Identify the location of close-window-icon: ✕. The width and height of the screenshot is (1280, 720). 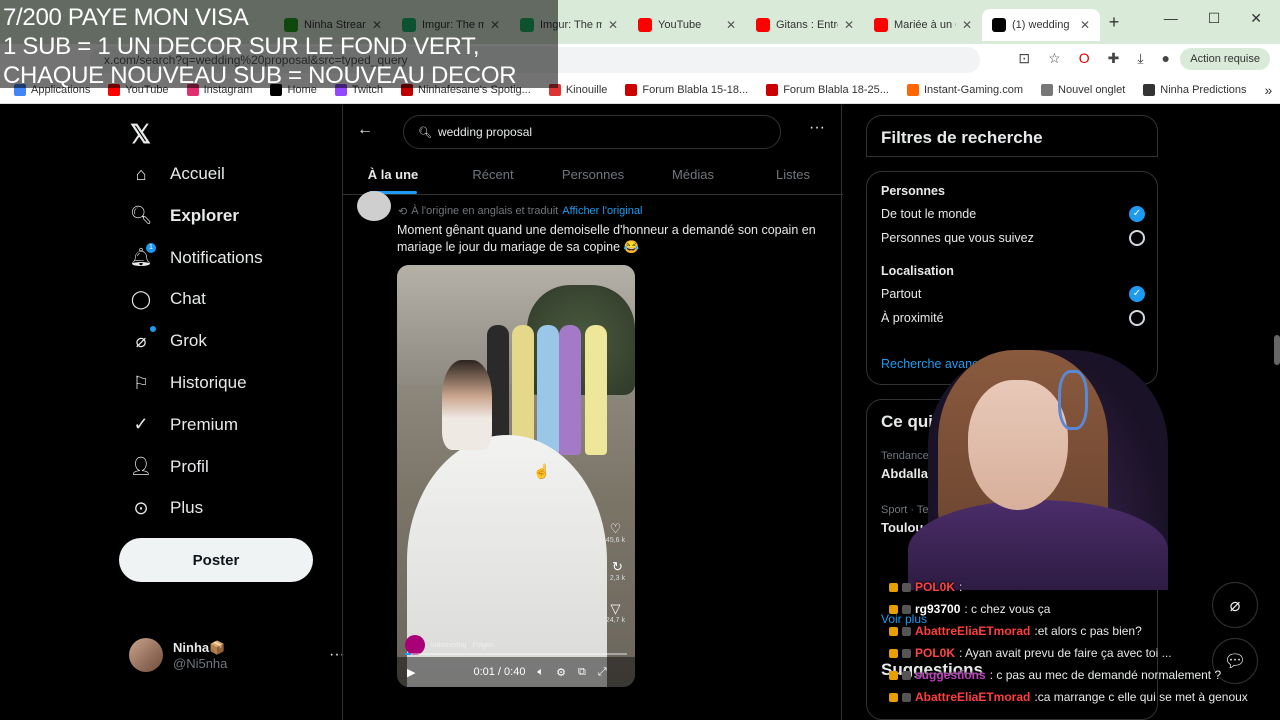
(1256, 18).